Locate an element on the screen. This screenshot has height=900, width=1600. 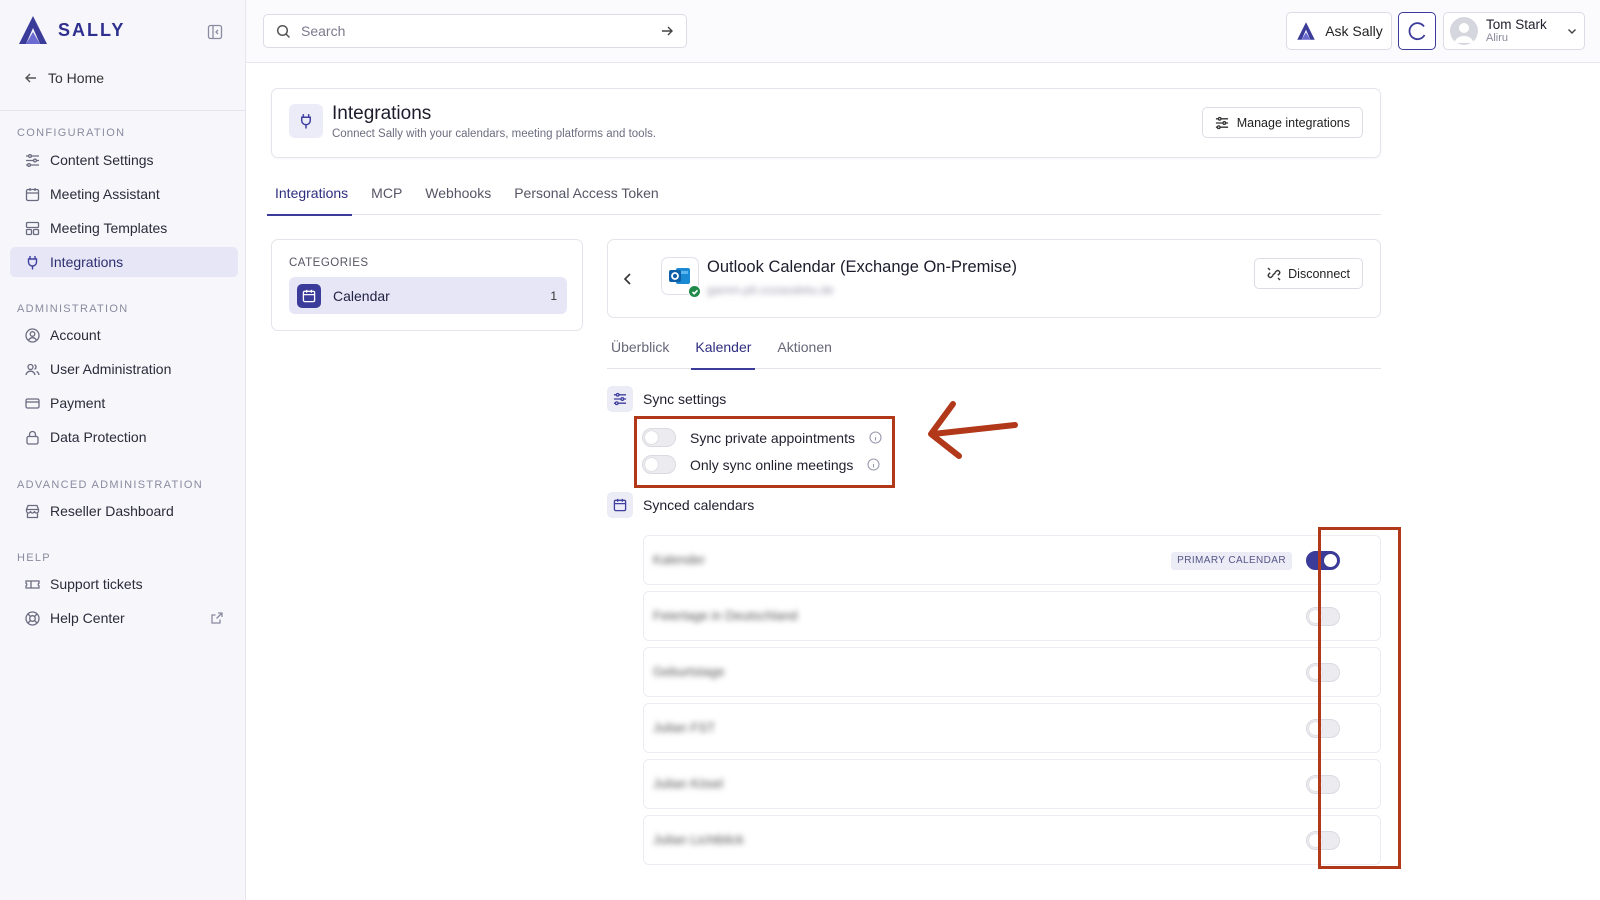
sidebar-item-payment: Payment is located at coordinates (124, 403).